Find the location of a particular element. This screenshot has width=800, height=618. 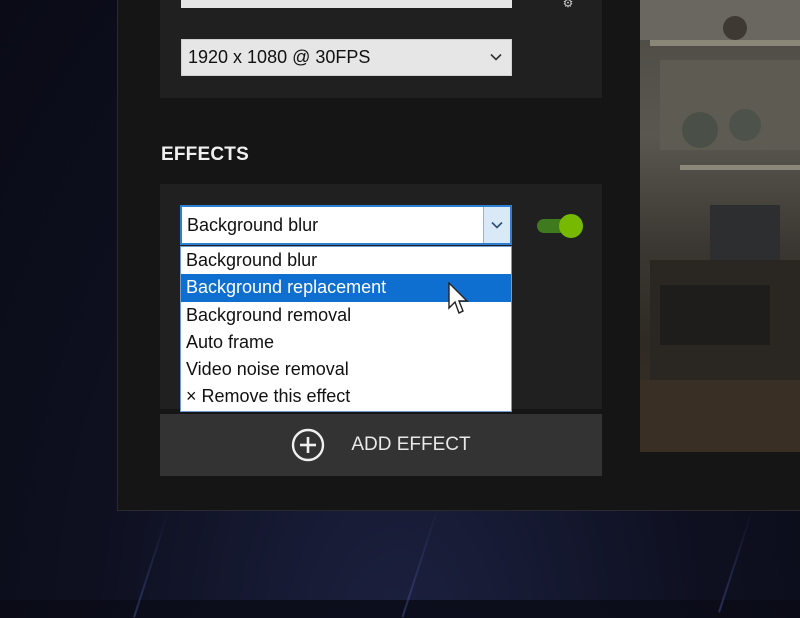

dropdown-option-remove-effect: × Remove this effect is located at coordinates (346, 396).